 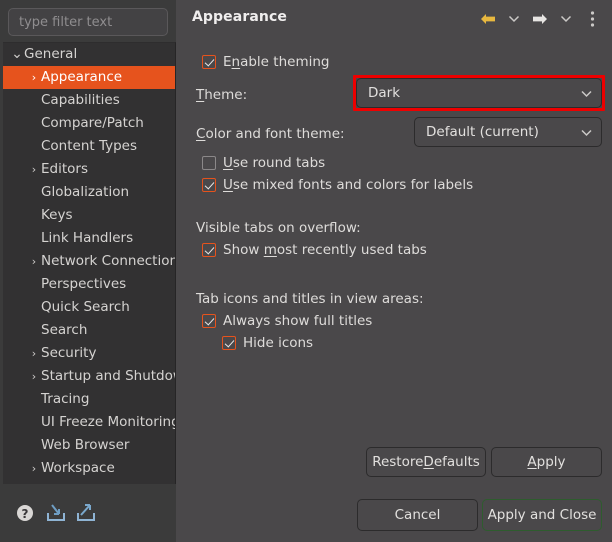 I want to click on page-title: Appearance, so click(x=239, y=17).